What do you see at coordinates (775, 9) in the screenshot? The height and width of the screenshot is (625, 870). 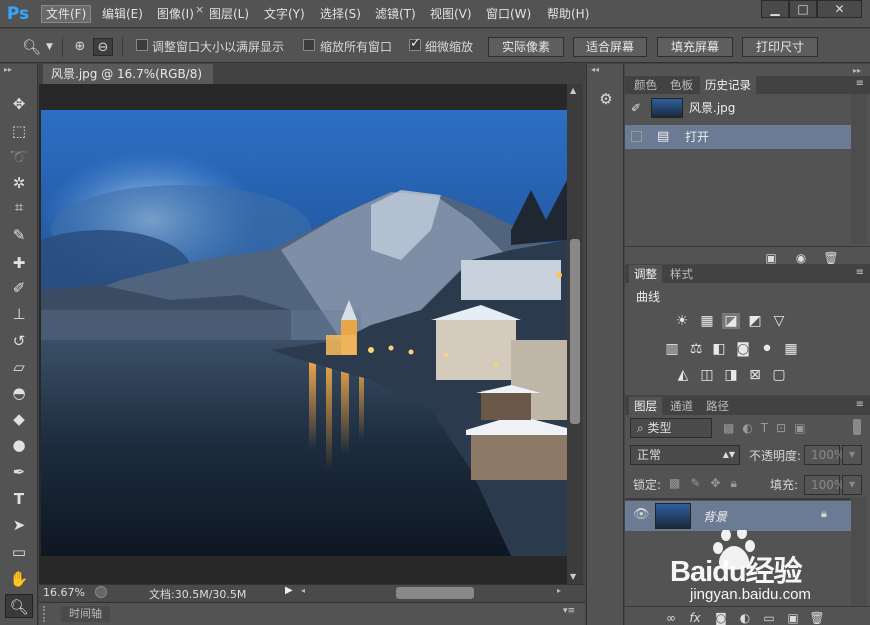 I see `minimize-button: ▁` at bounding box center [775, 9].